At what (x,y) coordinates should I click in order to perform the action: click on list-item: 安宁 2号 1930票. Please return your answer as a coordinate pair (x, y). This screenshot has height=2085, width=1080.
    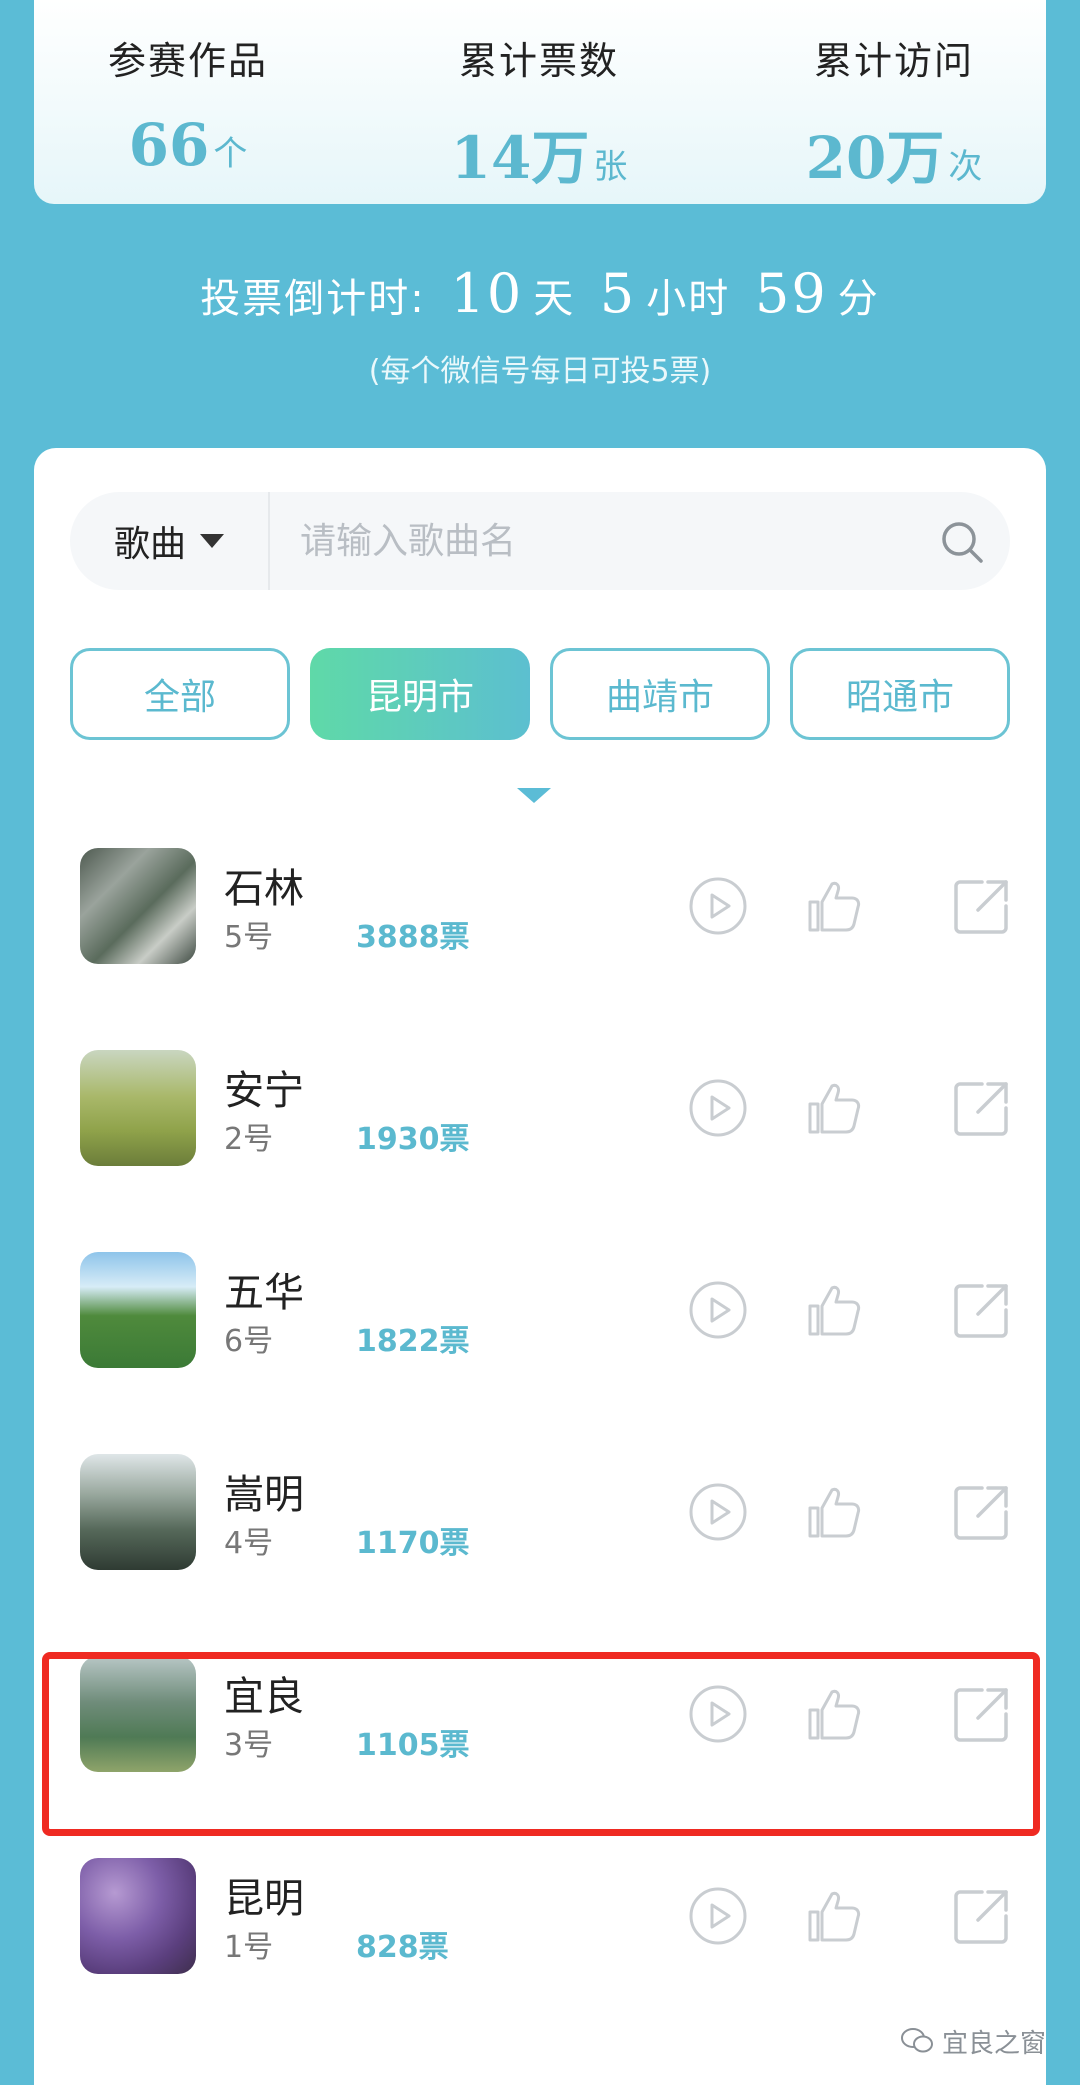
    Looking at the image, I should click on (540, 1151).